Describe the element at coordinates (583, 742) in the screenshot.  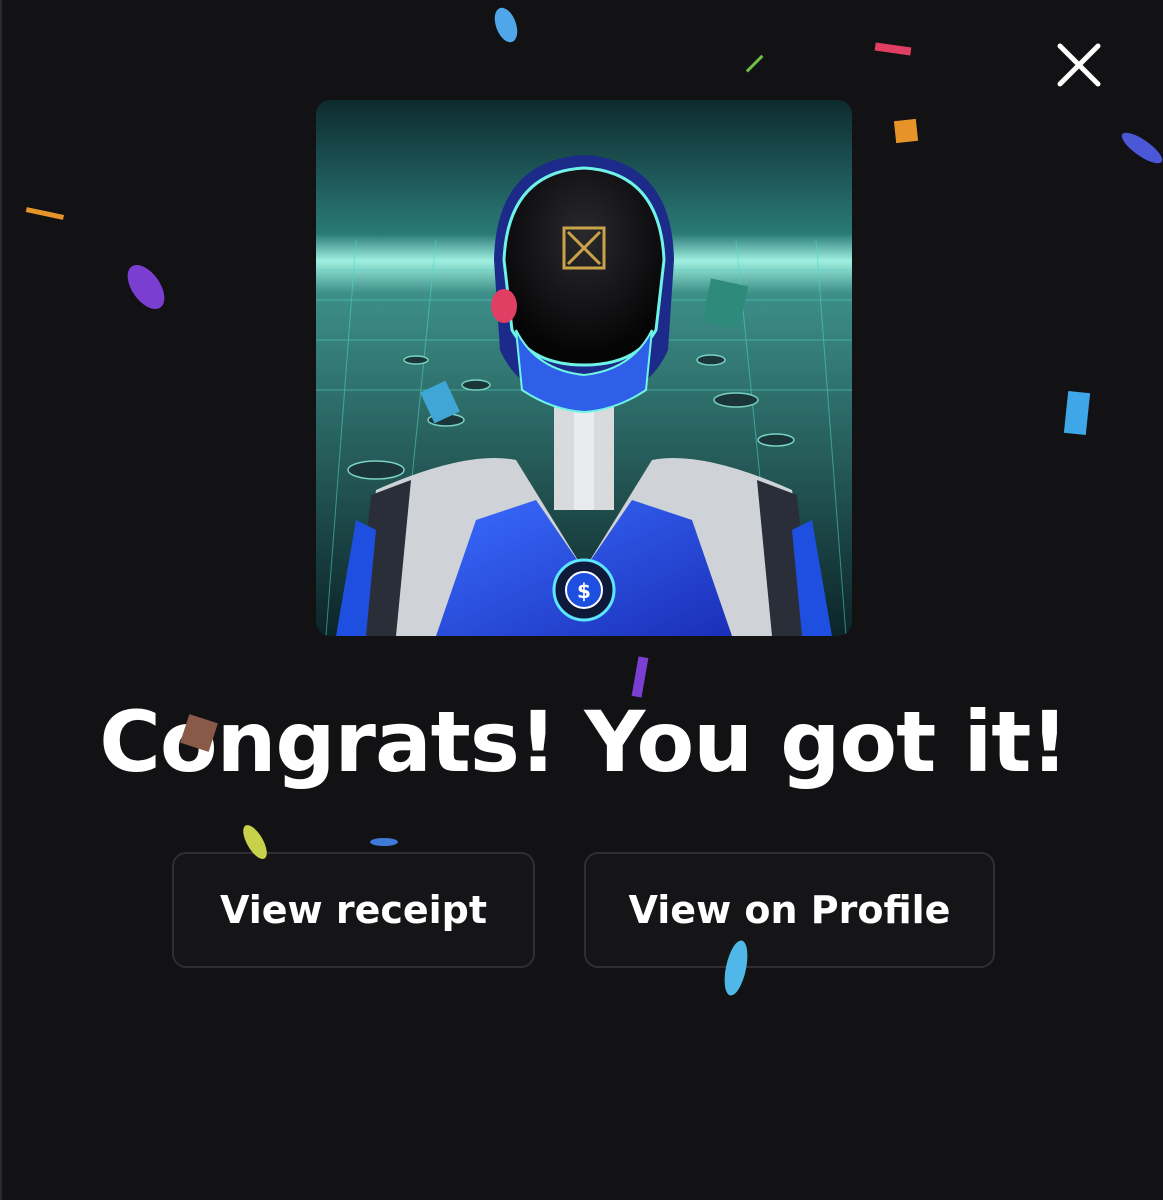
I see `headline: Congrats! You got it!` at that location.